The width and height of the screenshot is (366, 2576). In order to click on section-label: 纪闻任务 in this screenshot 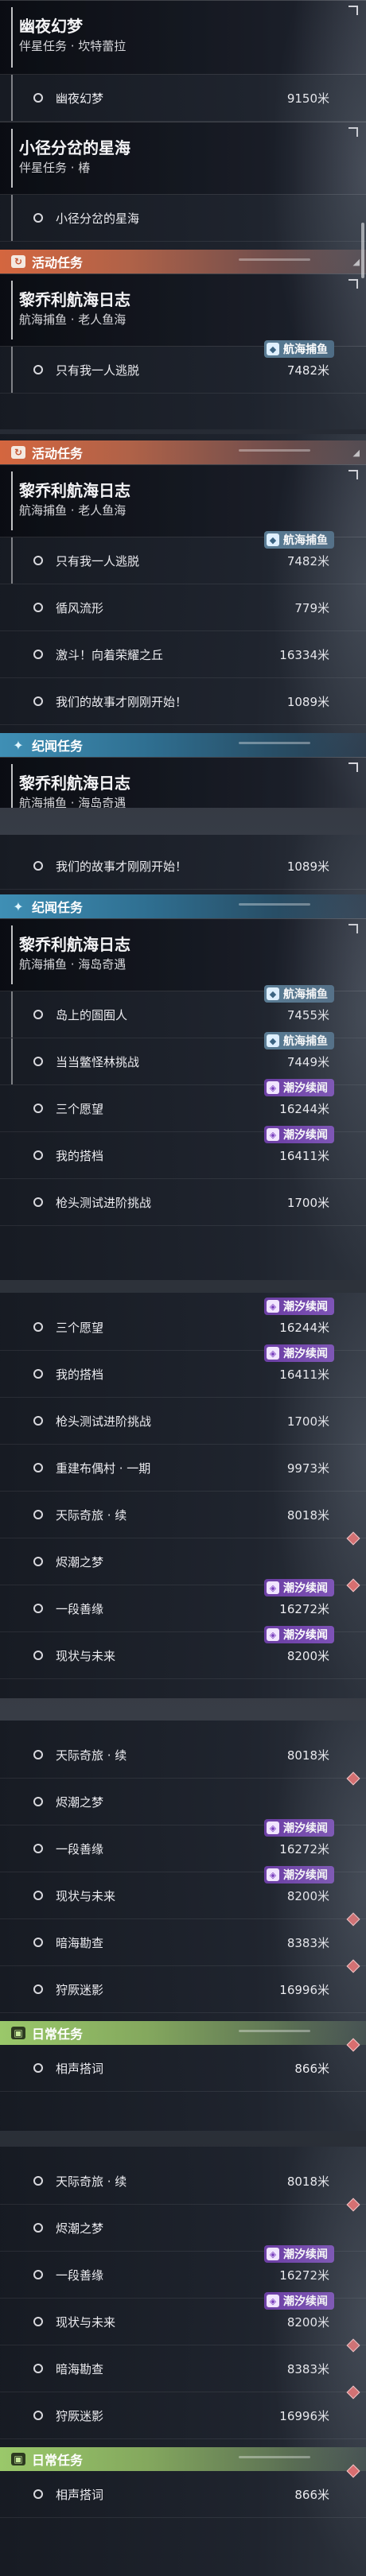, I will do `click(58, 908)`.